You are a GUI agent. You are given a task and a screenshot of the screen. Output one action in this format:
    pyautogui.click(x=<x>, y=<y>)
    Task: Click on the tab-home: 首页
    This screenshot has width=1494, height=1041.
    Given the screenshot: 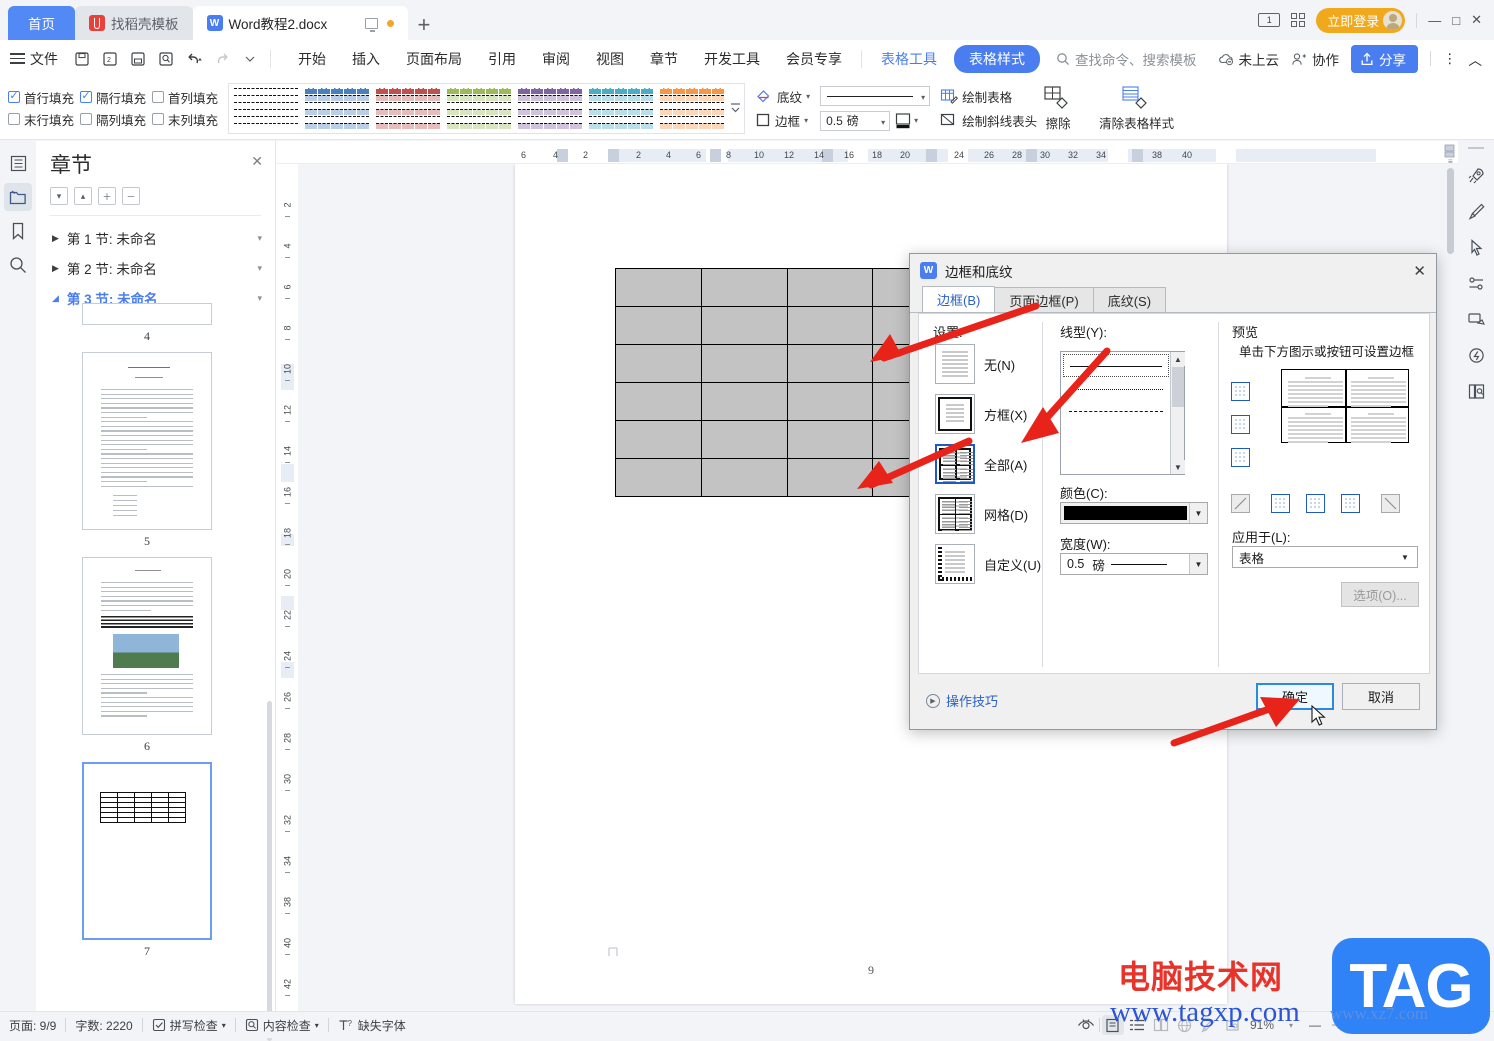 What is the action you would take?
    pyautogui.click(x=41, y=23)
    